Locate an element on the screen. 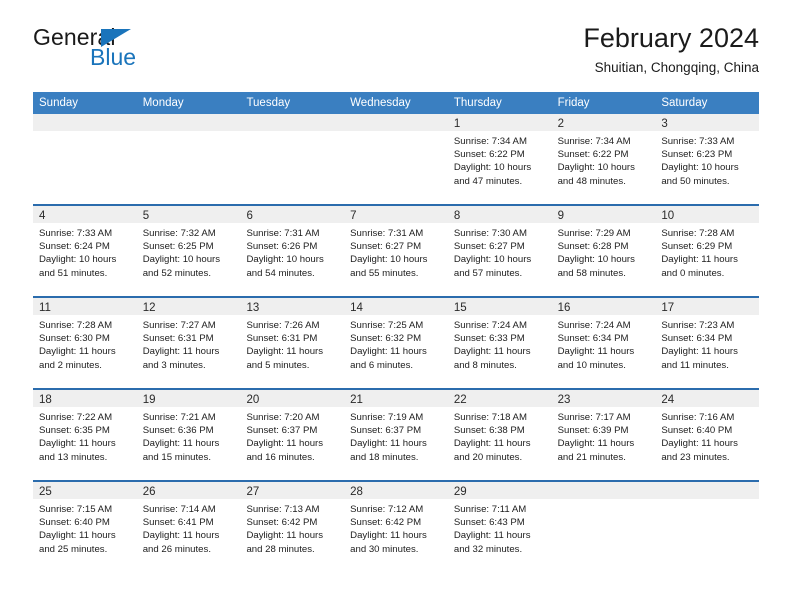 The width and height of the screenshot is (792, 612). page-title: February 2024 is located at coordinates (671, 38).